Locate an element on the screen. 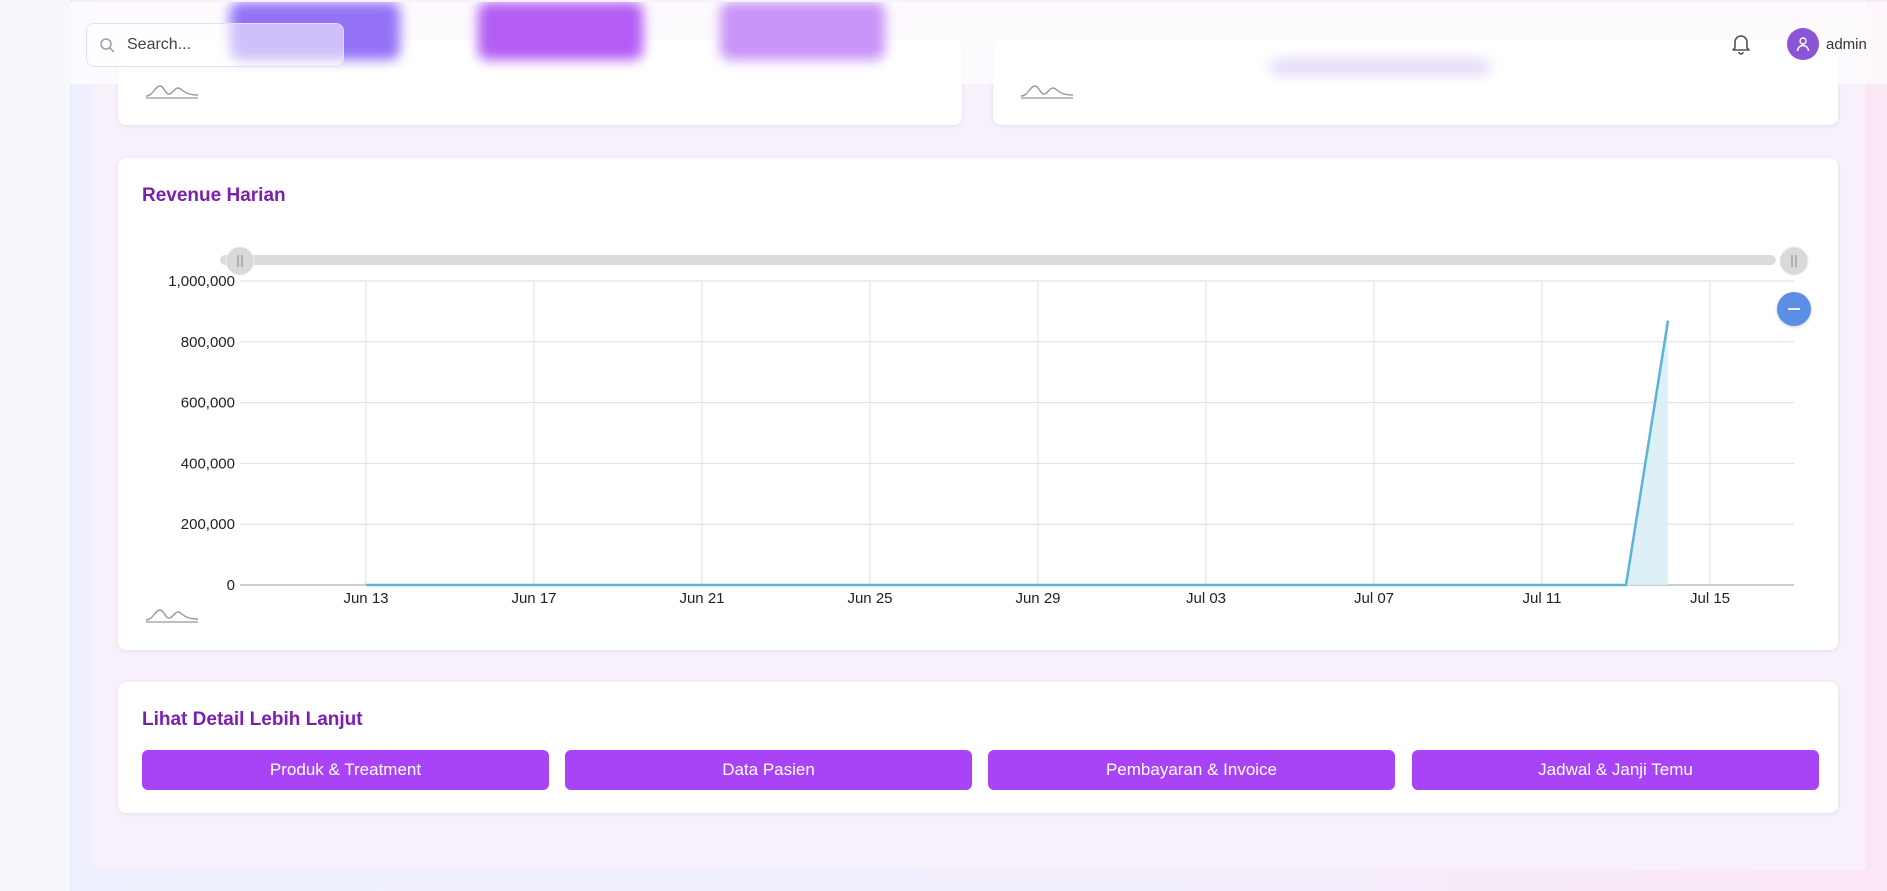 The height and width of the screenshot is (891, 1887). x-tick-label: Jun 17 is located at coordinates (533, 598).